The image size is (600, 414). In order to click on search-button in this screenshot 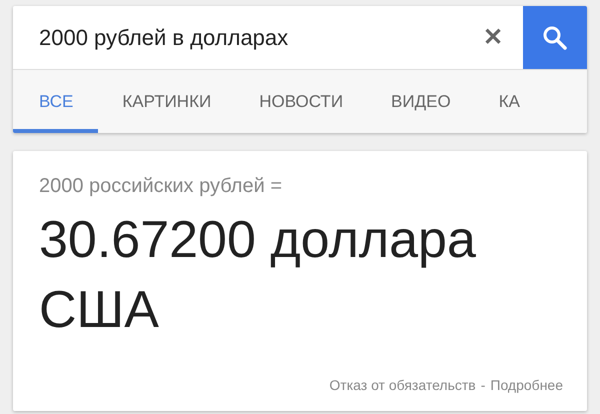, I will do `click(555, 37)`.